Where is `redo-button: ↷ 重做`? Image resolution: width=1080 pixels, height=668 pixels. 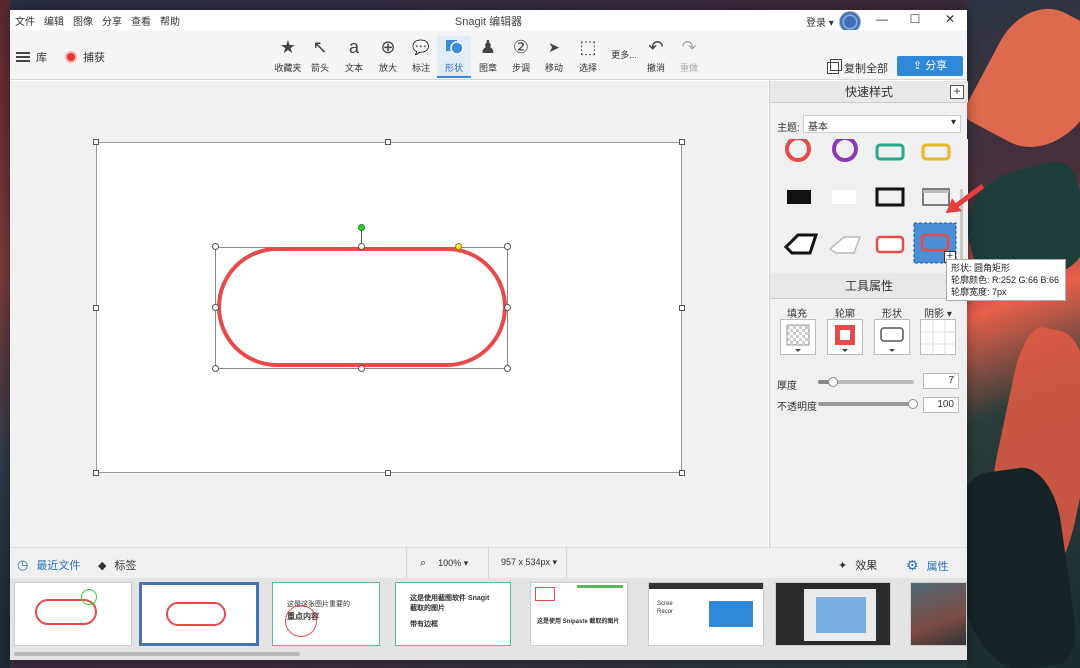 redo-button: ↷ 重做 is located at coordinates (689, 57).